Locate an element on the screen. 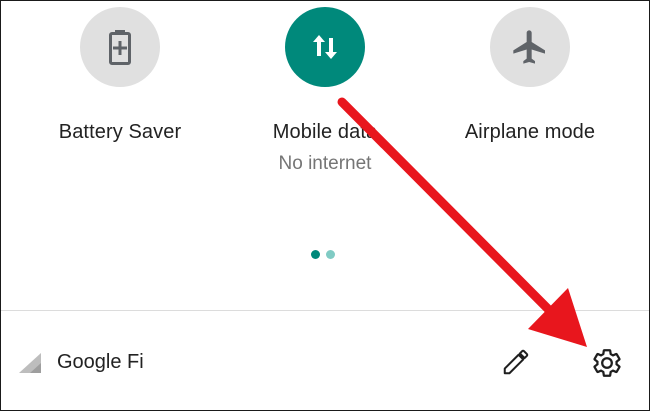 The height and width of the screenshot is (411, 650). pencil-icon is located at coordinates (516, 362).